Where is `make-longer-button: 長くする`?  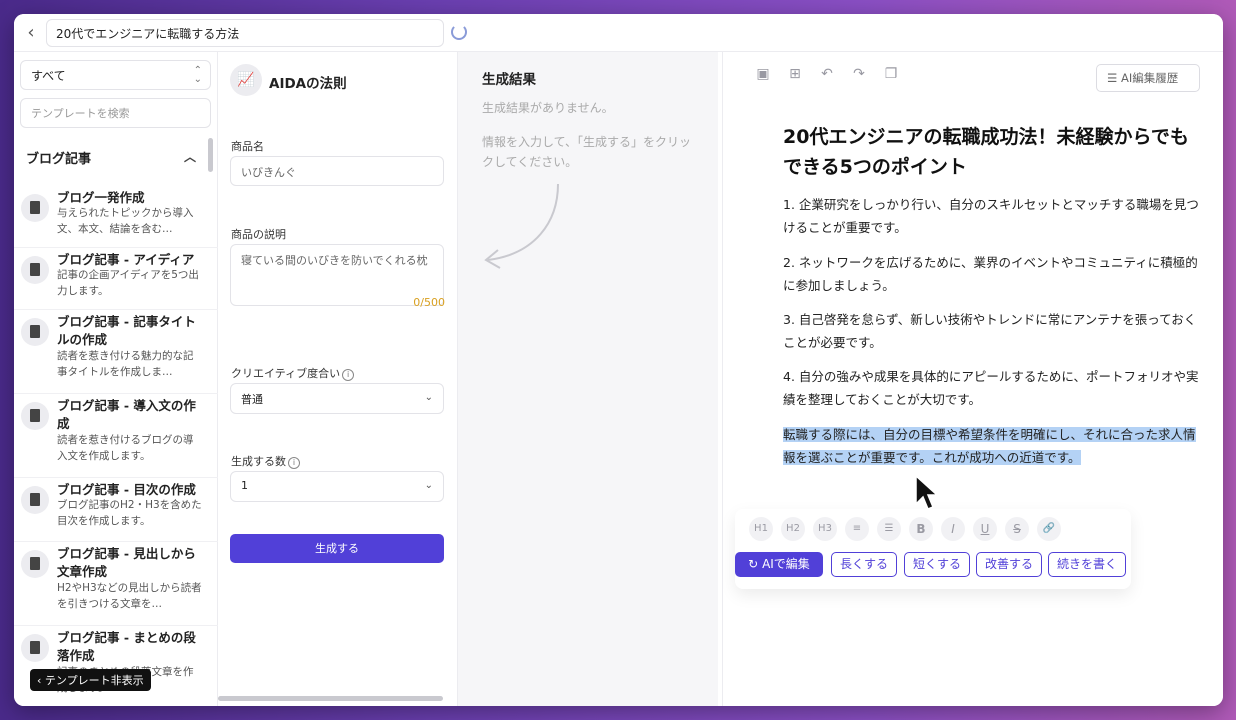
make-longer-button: 長くする is located at coordinates (864, 564).